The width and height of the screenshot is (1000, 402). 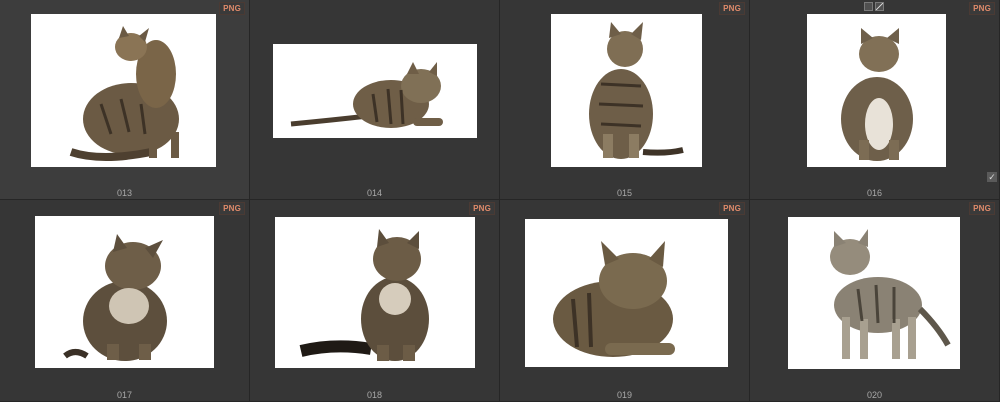 What do you see at coordinates (374, 193) in the screenshot?
I see `thumbnail-label: 014` at bounding box center [374, 193].